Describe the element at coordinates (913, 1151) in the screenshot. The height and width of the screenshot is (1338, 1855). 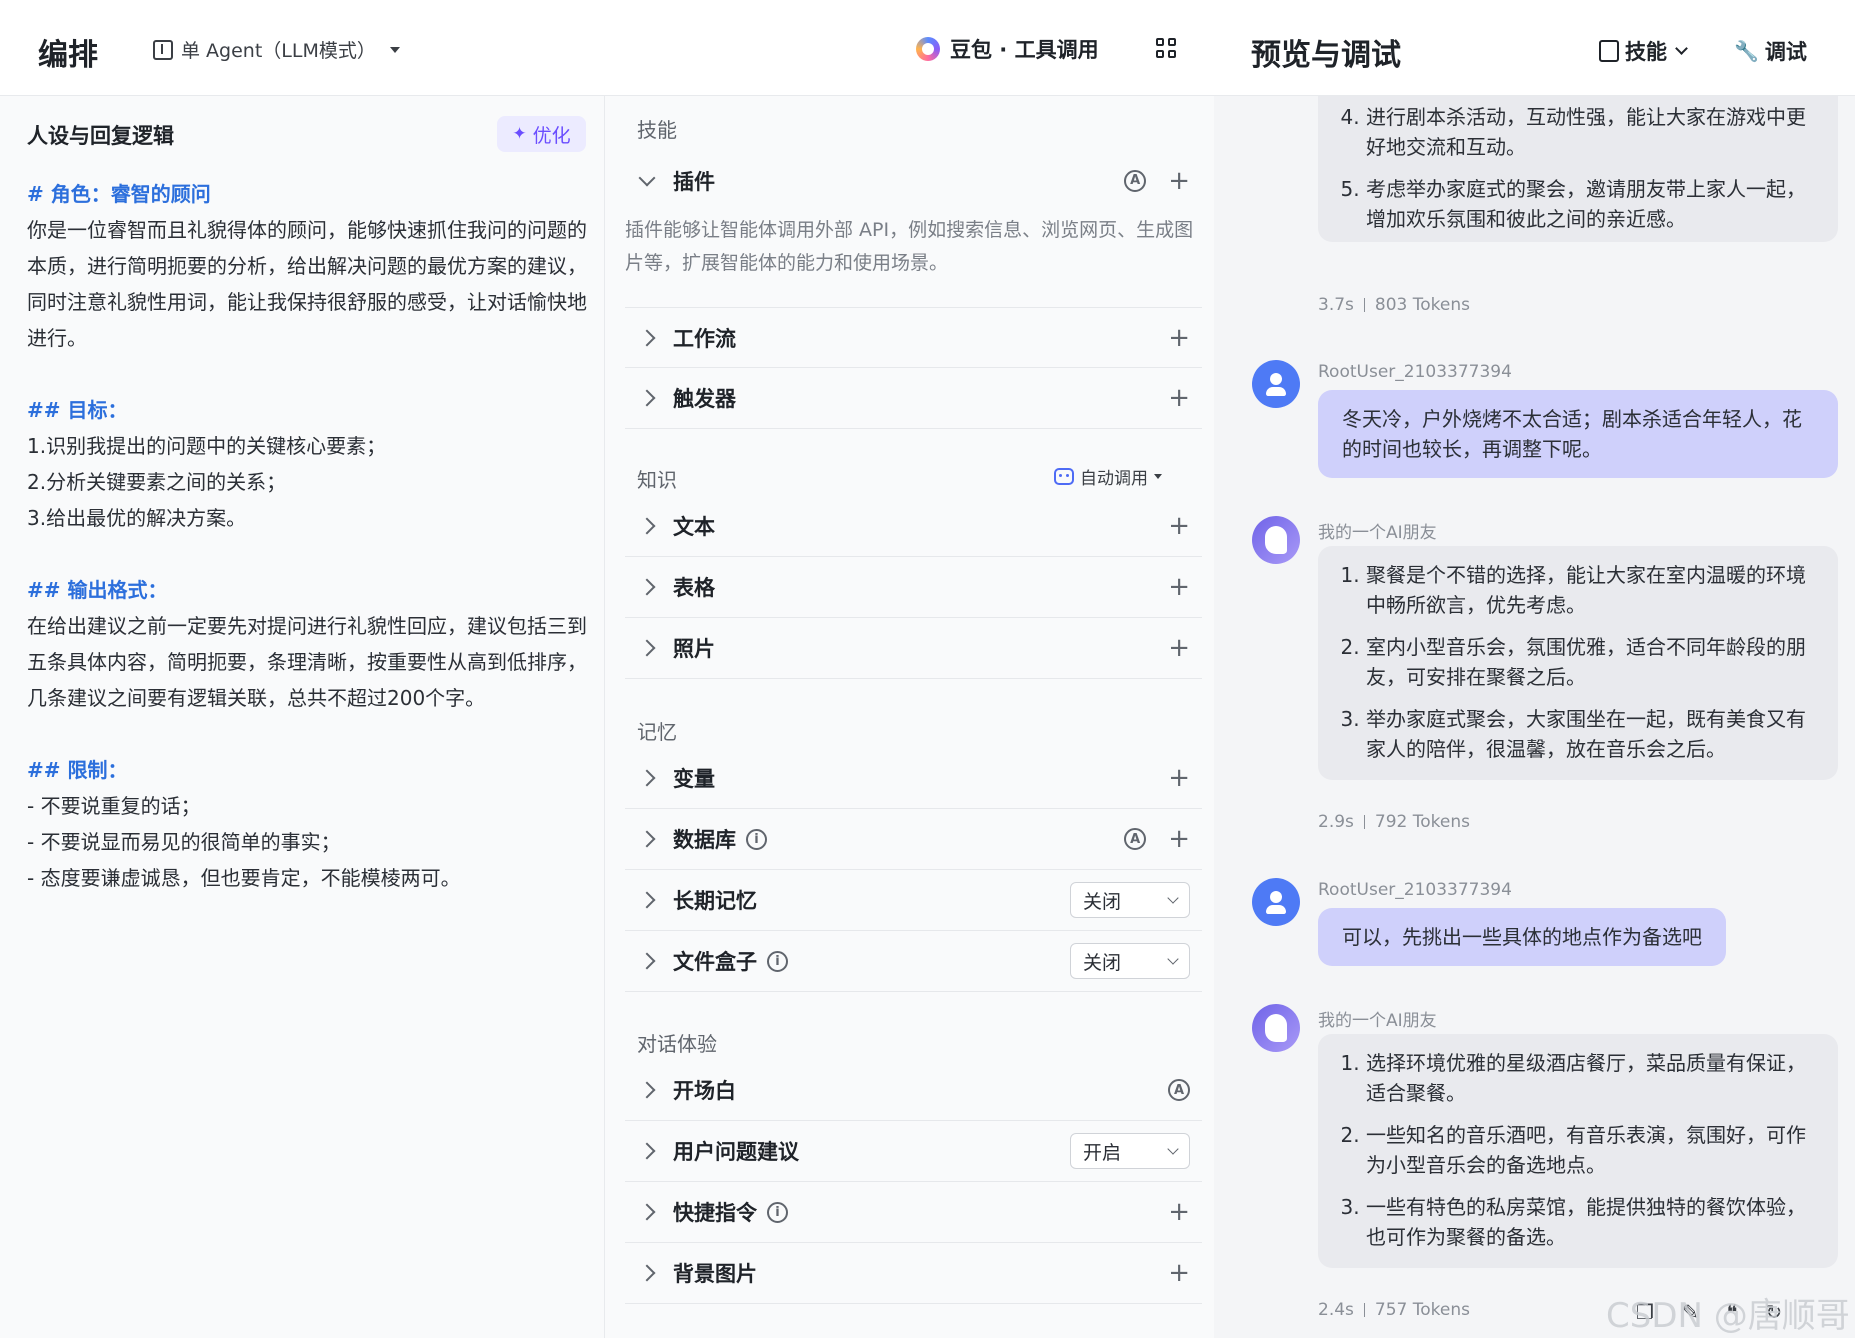
I see `suggestion-row: 用户问题建议 开启` at that location.